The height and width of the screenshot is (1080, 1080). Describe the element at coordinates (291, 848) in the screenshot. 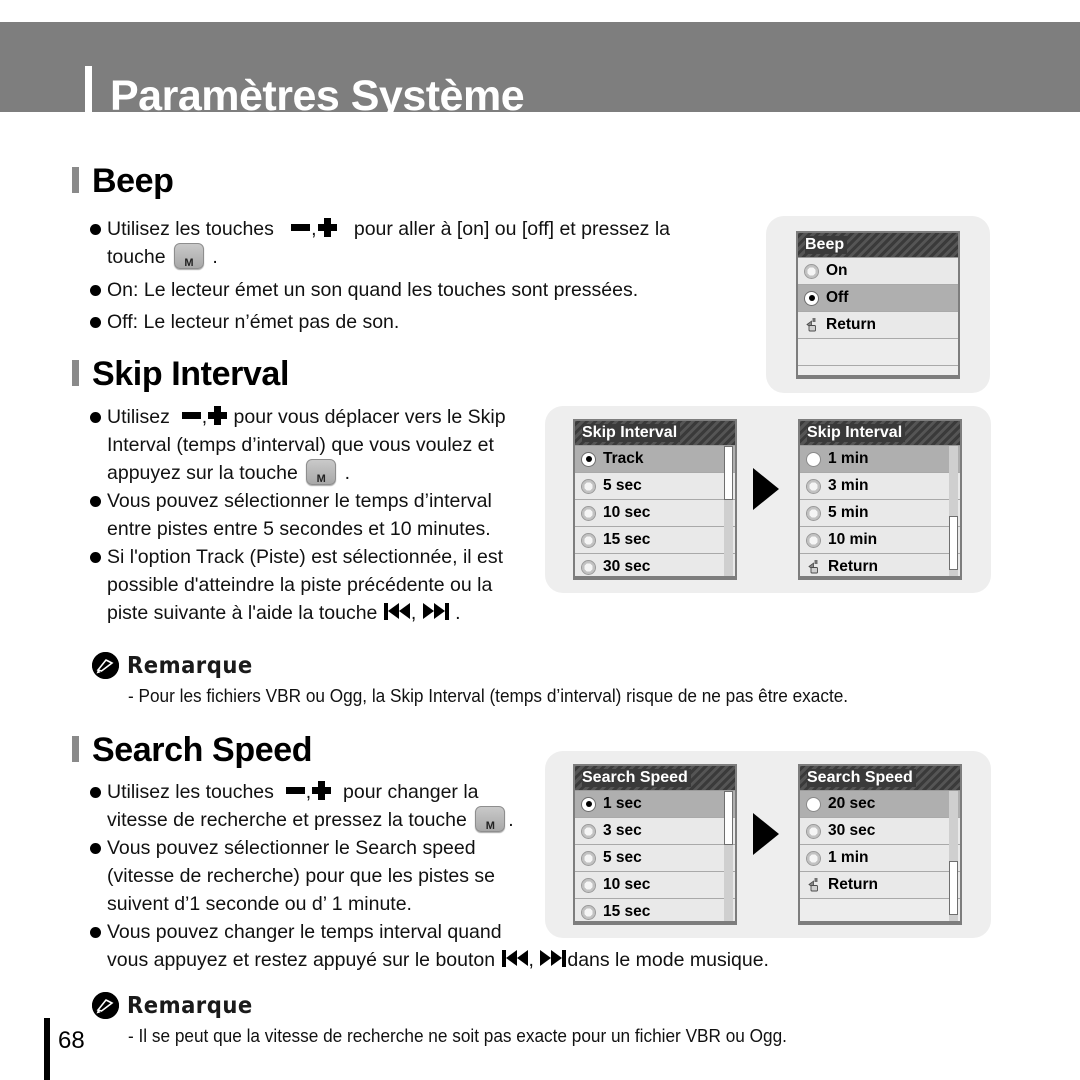

I see `text-fragment: Vous pouvez sélectionner le Search speed` at that location.